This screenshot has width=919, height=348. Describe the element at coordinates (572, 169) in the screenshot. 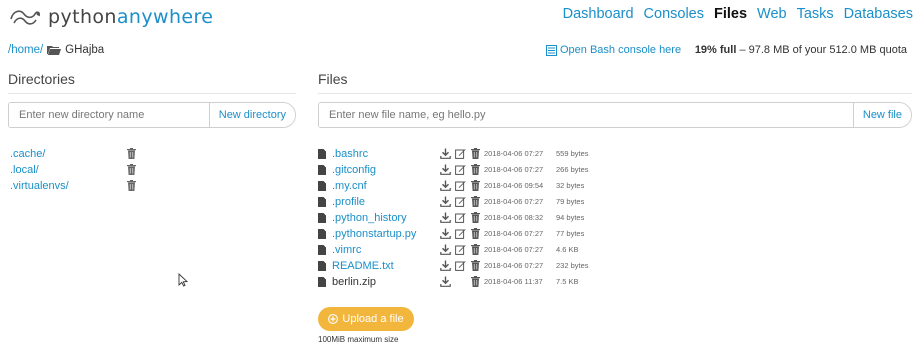

I see `file-size: 266 bytes` at that location.